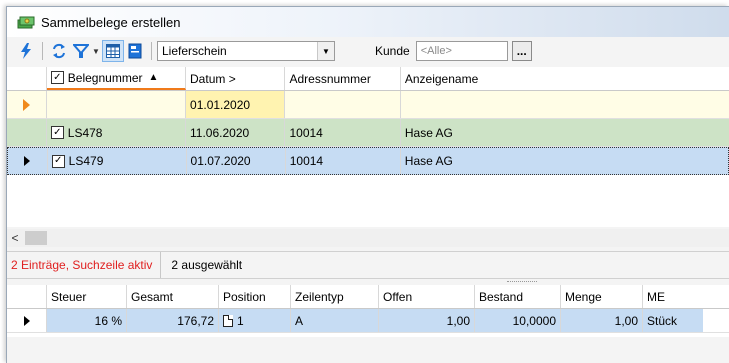  Describe the element at coordinates (518, 296) in the screenshot. I see `column-header-bestand: Bestand` at that location.